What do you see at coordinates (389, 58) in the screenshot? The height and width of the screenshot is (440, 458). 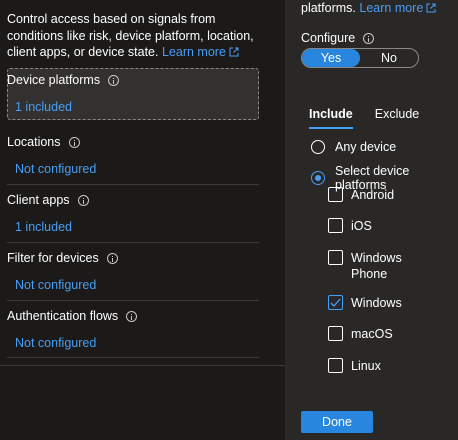 I see `toggle-no: No` at bounding box center [389, 58].